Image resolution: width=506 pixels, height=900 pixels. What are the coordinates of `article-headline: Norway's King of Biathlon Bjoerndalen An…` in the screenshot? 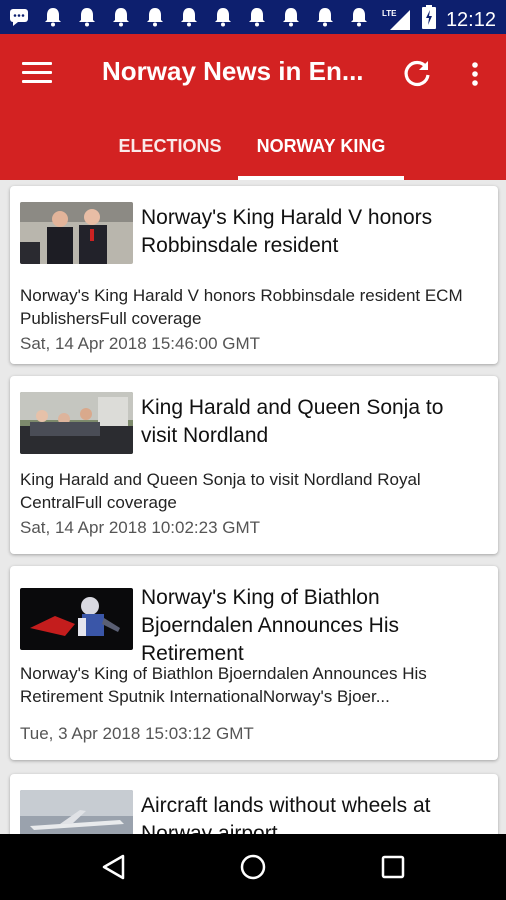 It's located at (311, 626).